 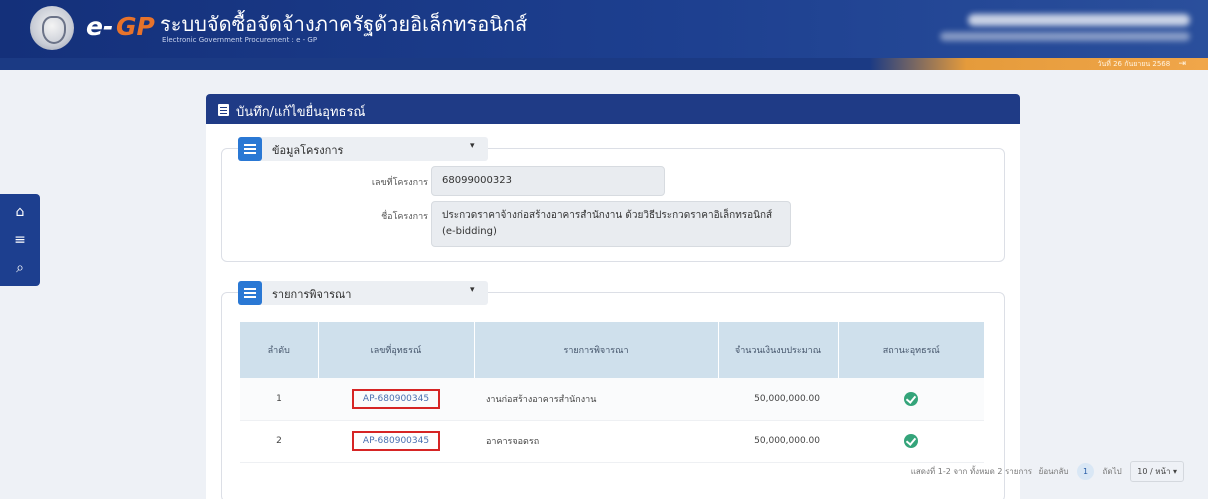 What do you see at coordinates (279, 399) in the screenshot?
I see `cell-no: 1` at bounding box center [279, 399].